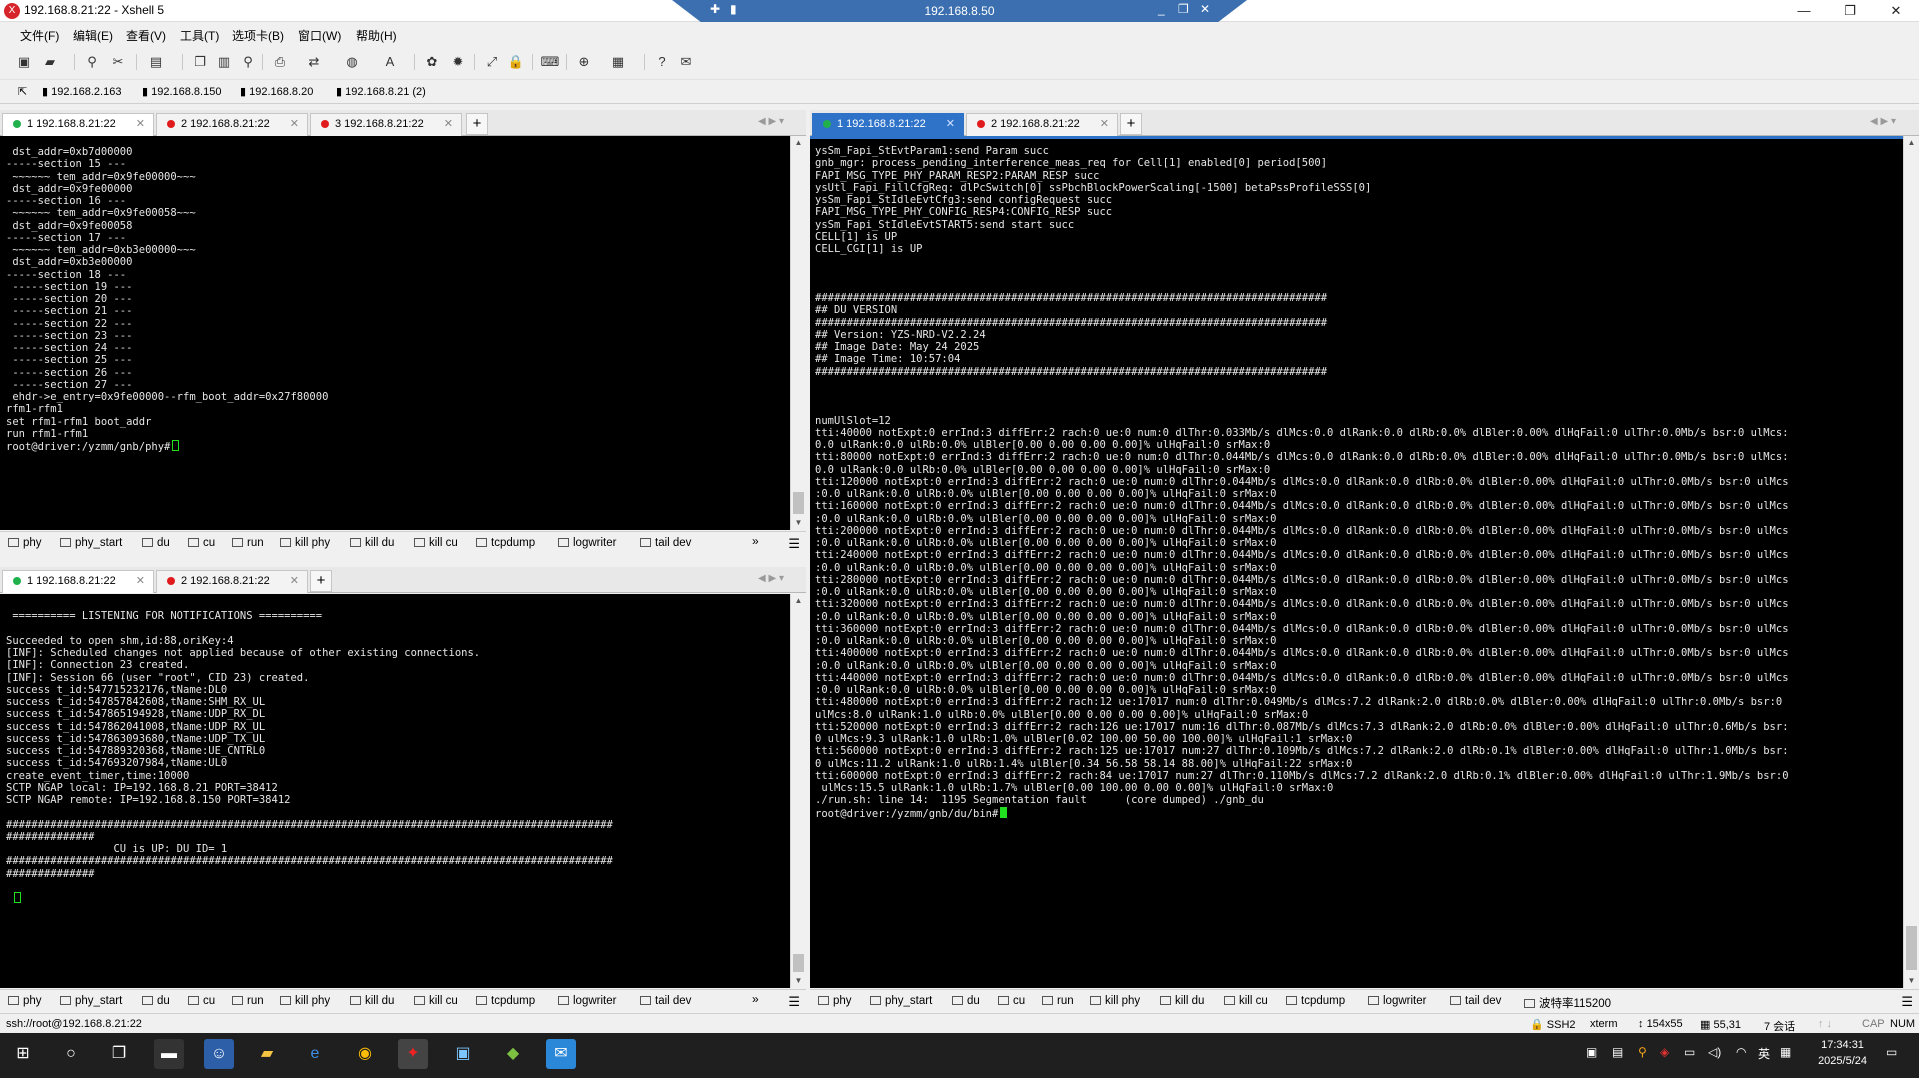 The width and height of the screenshot is (1919, 1078). I want to click on menu-edit: 编辑(E), so click(93, 35).